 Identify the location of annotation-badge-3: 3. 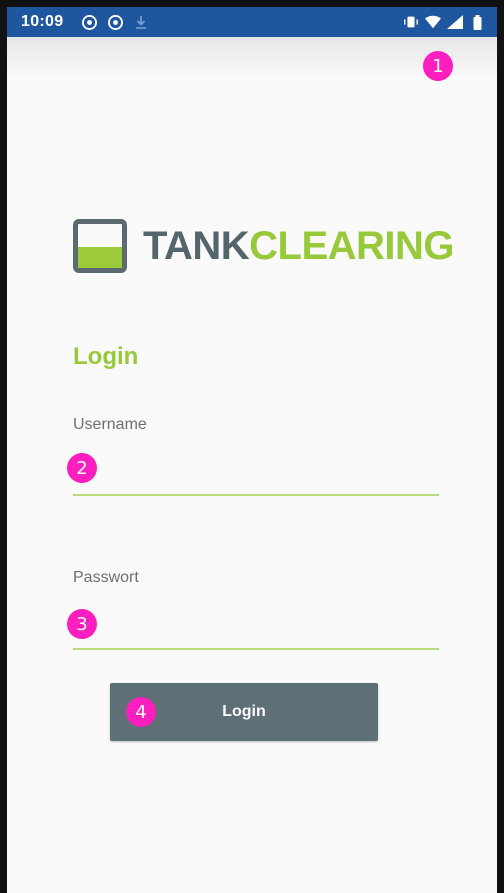
(82, 624).